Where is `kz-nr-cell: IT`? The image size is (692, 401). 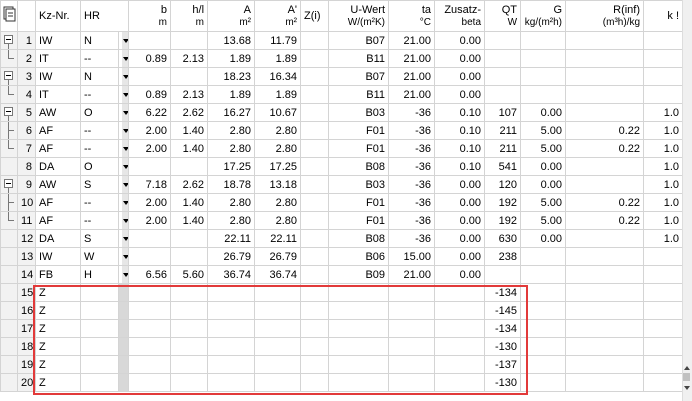
kz-nr-cell: IT is located at coordinates (58, 94).